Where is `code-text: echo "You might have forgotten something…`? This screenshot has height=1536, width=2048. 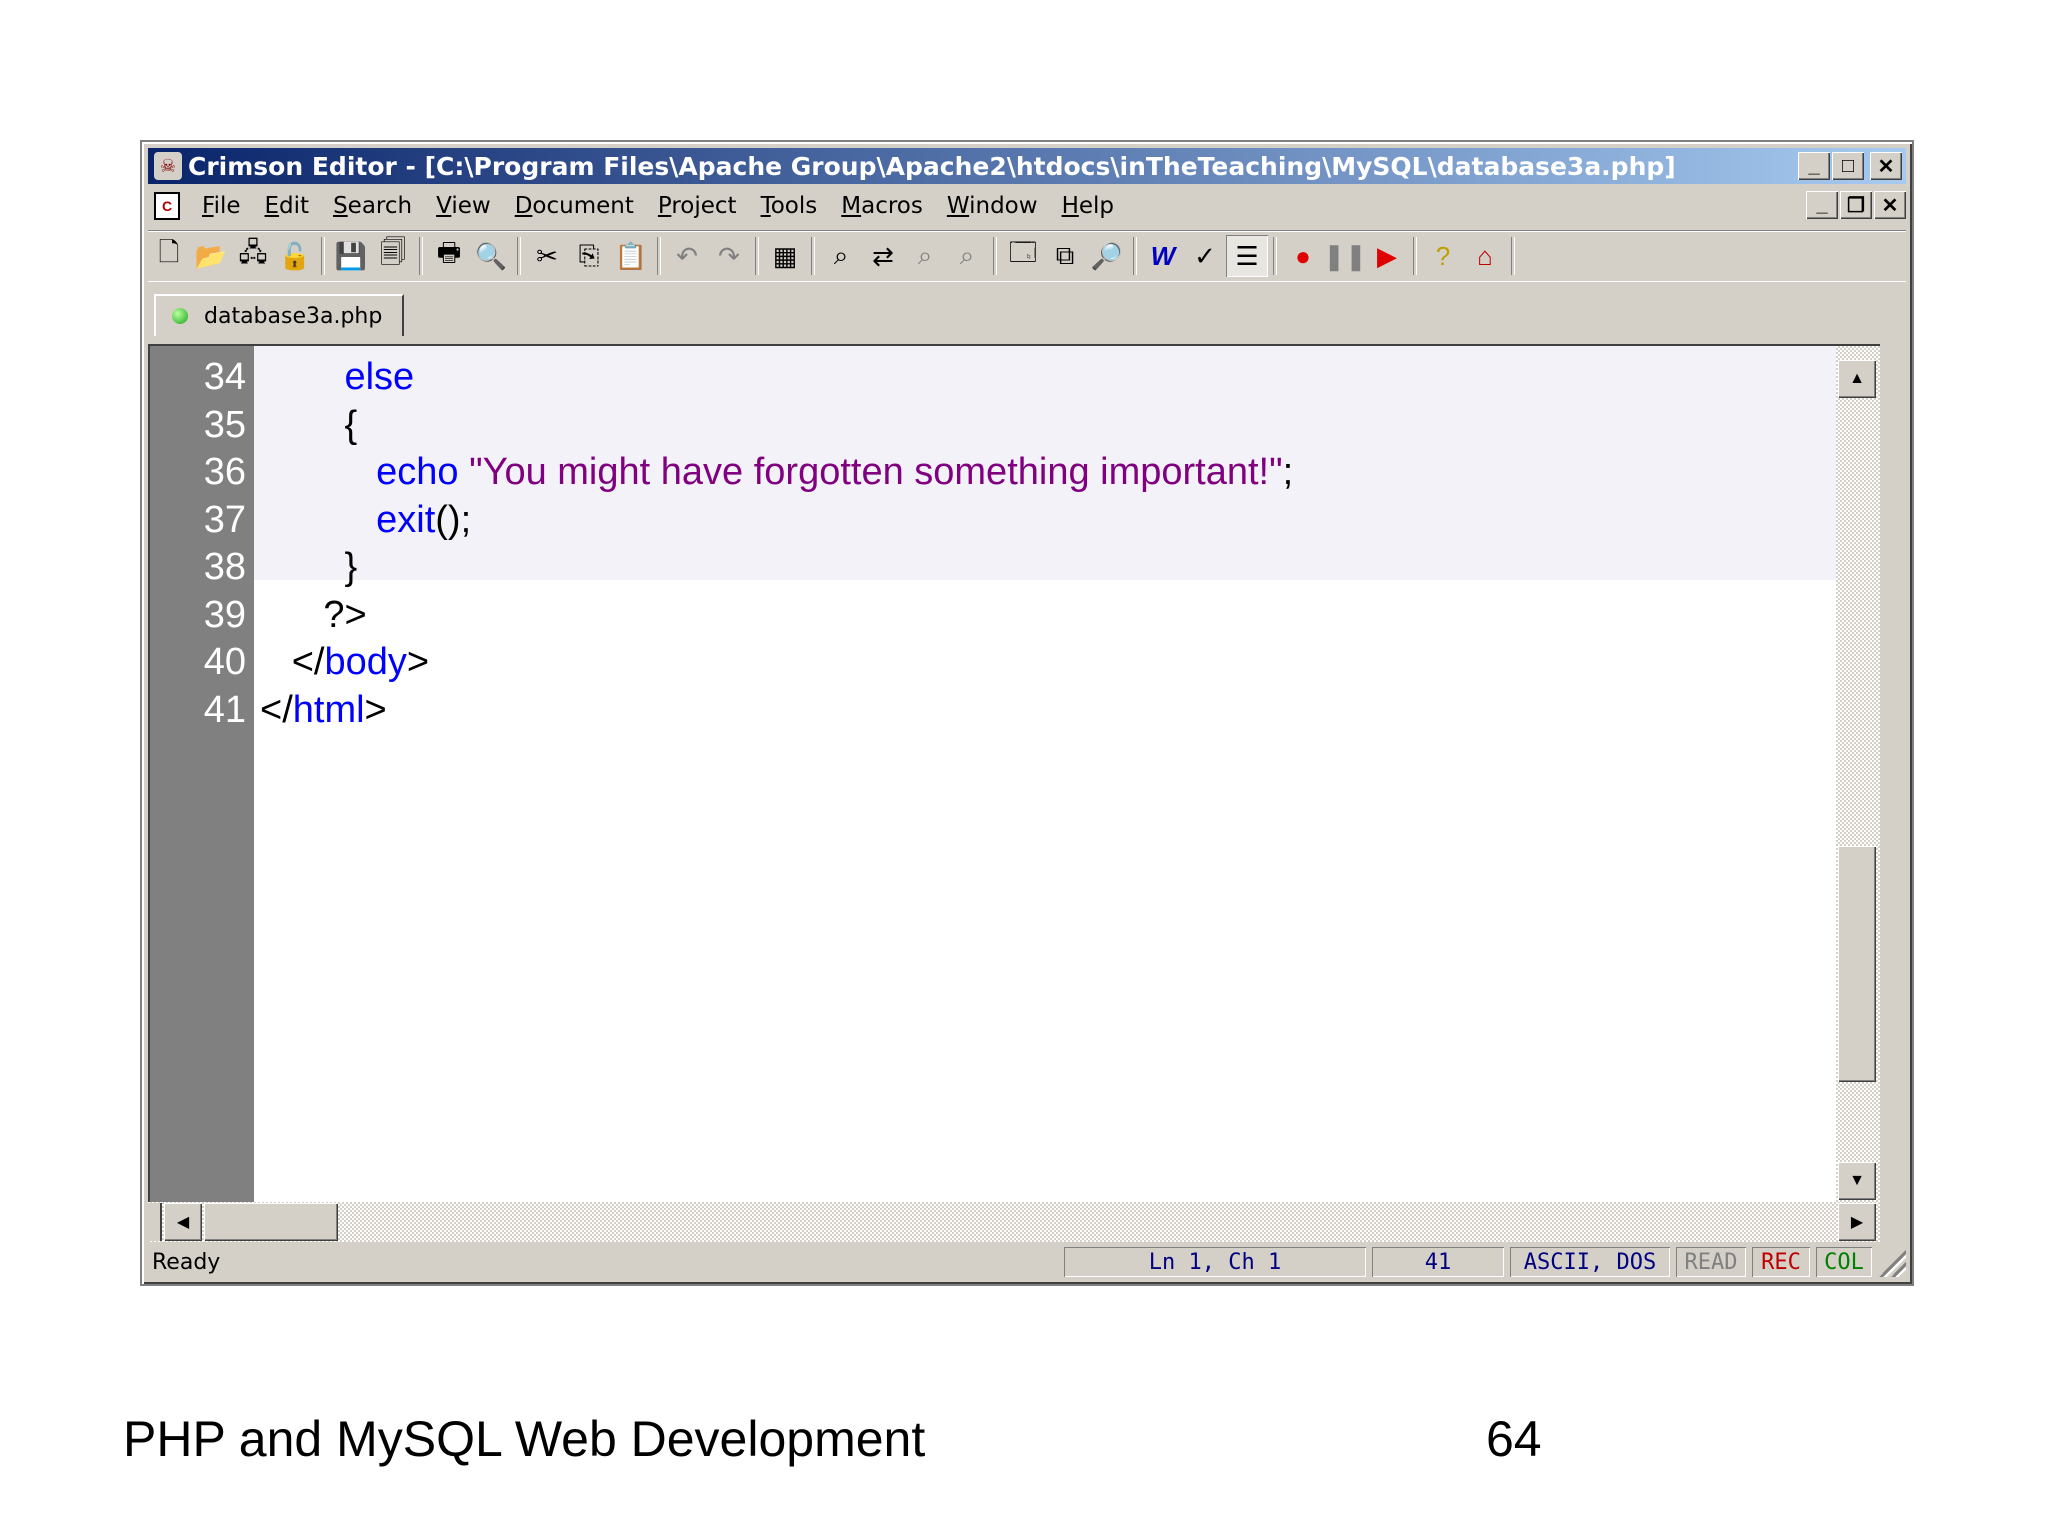 code-text: echo "You might have forgotten something… is located at coordinates (835, 472).